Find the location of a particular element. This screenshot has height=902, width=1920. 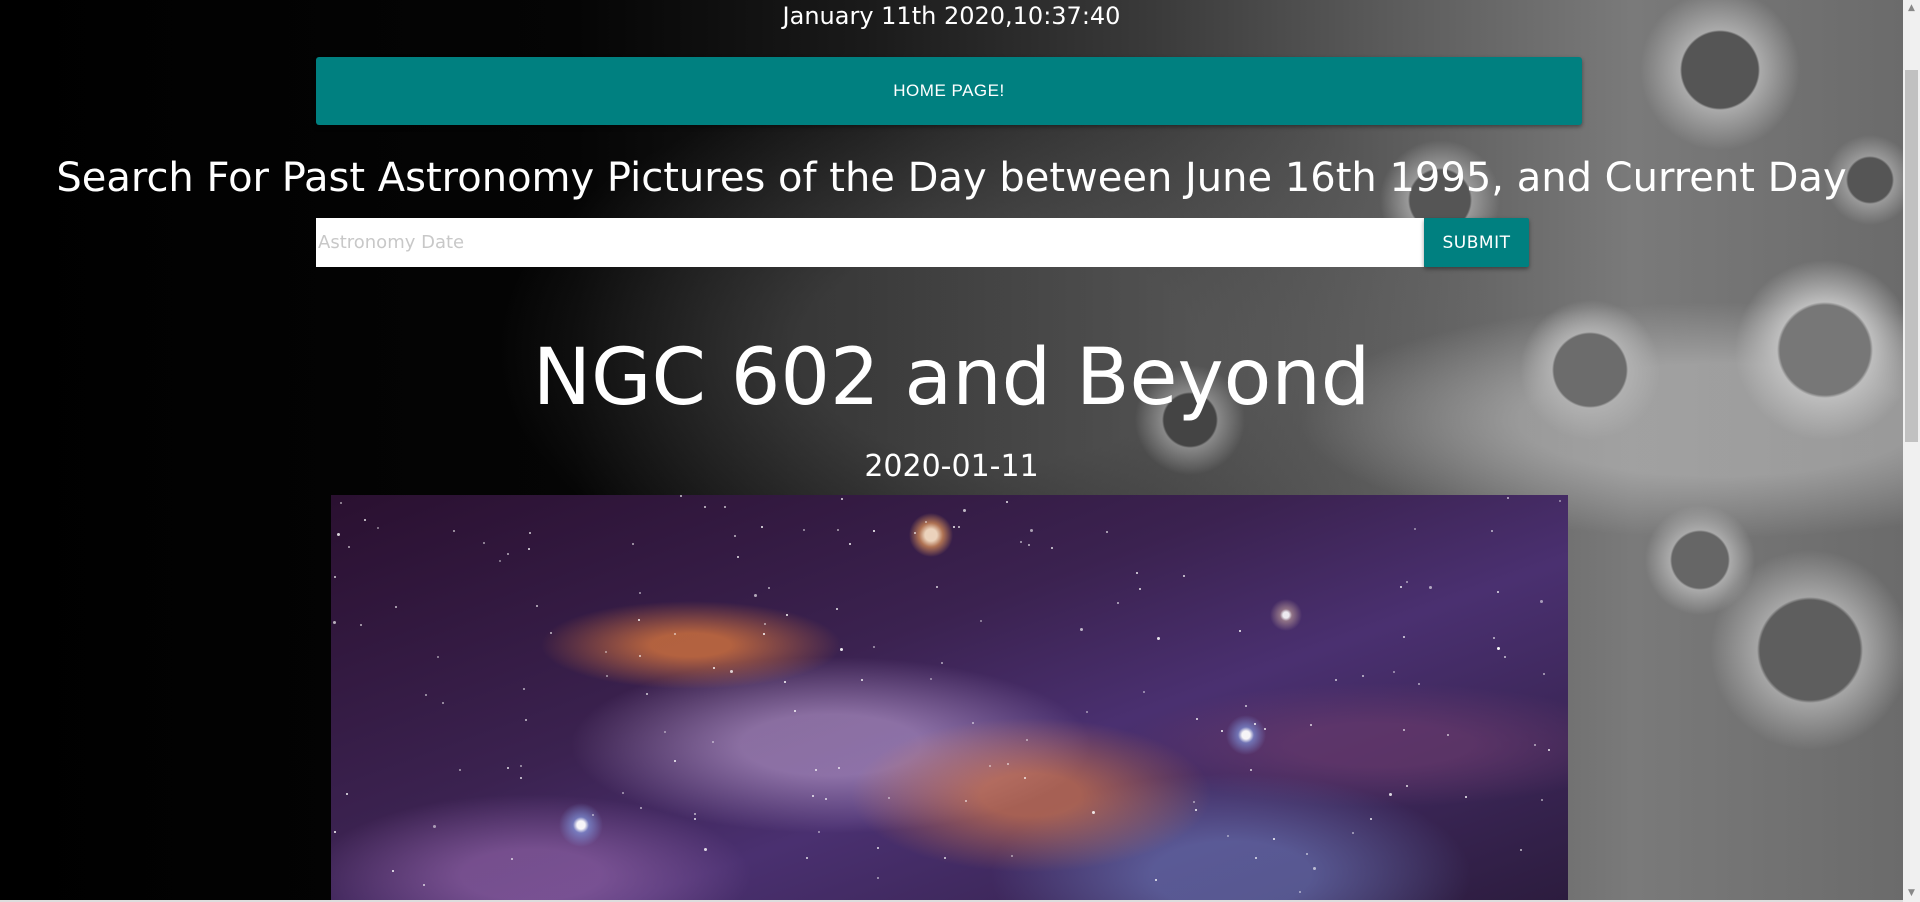

scroll-down-arrow-icon: ▼ is located at coordinates (1911, 893).